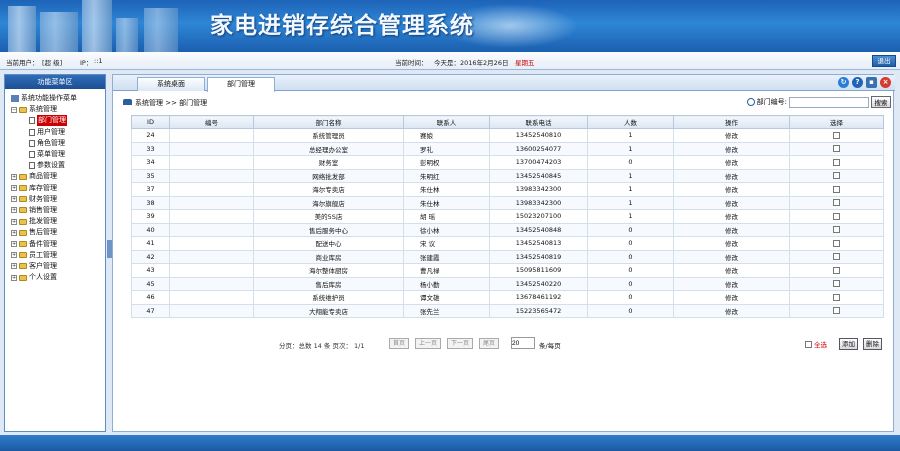  Describe the element at coordinates (446, 283) in the screenshot. I see `cell-contact: 杨小勤` at that location.